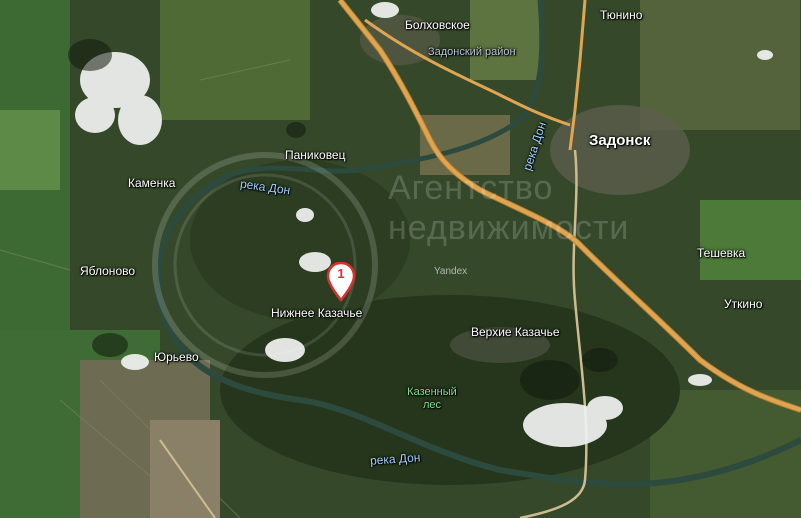 This screenshot has width=801, height=518. What do you see at coordinates (107, 271) in the screenshot?
I see `label-yablonovo: Яблоново` at bounding box center [107, 271].